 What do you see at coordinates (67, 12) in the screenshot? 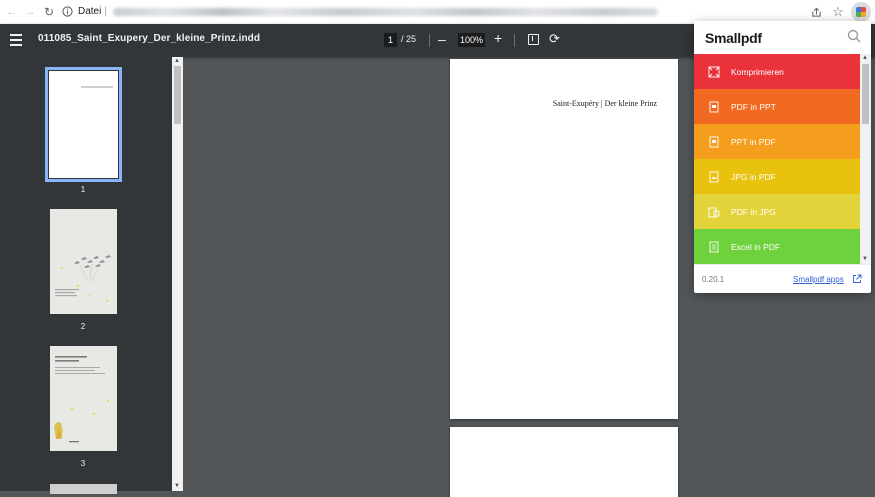
I see `info-icon` at bounding box center [67, 12].